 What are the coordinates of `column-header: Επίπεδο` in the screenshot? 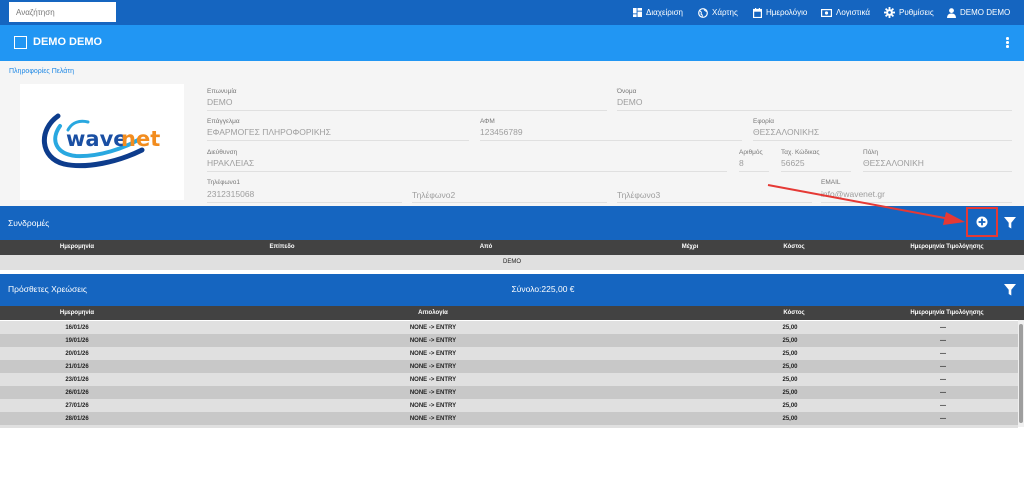 It's located at (281, 247).